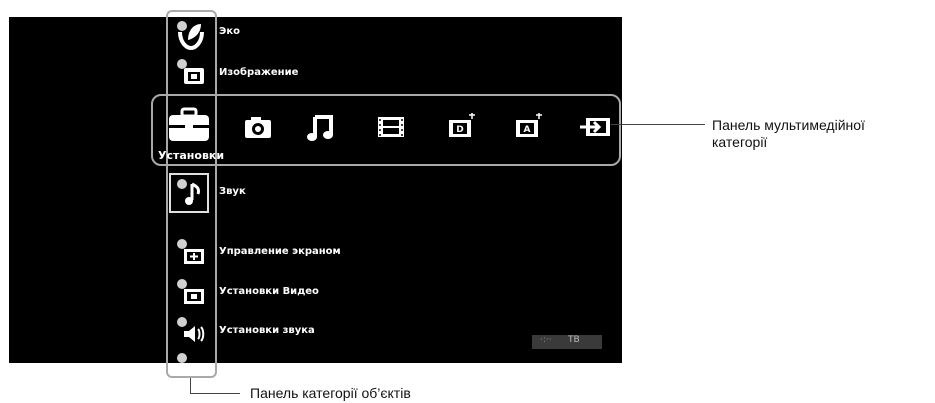 Image resolution: width=935 pixels, height=403 pixels. I want to click on external-input-icon, so click(596, 127).